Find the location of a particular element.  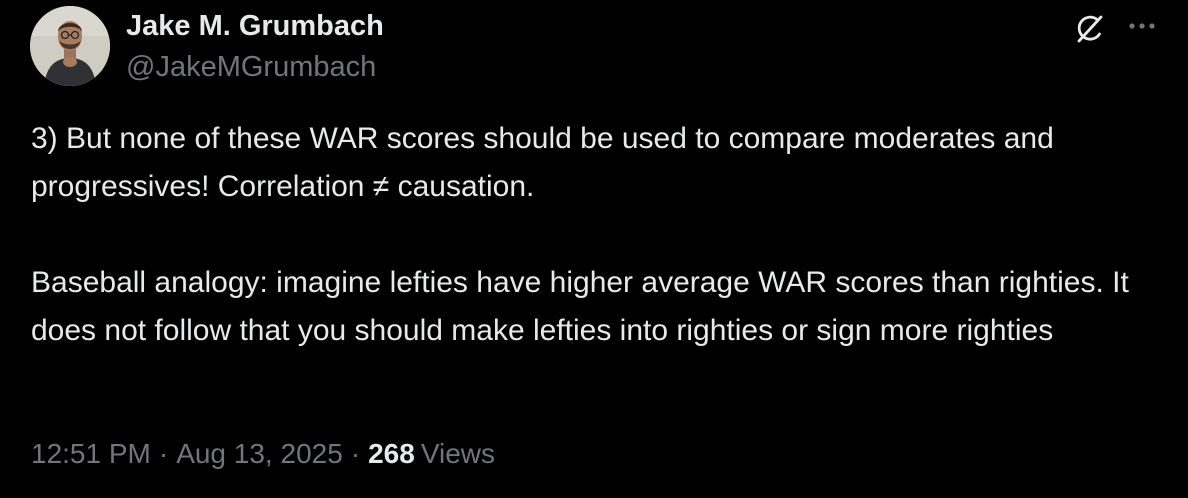

author-handle: @JakeMGrumbach is located at coordinates (251, 67).